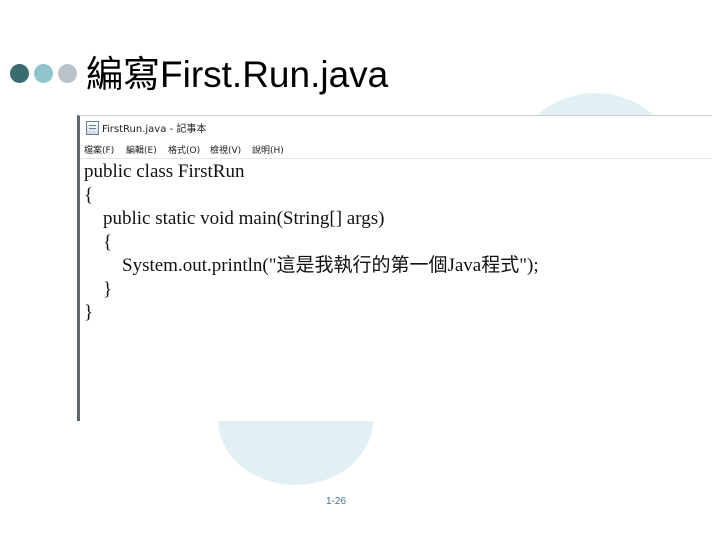  I want to click on menu-view: 檢視(V), so click(225, 149).